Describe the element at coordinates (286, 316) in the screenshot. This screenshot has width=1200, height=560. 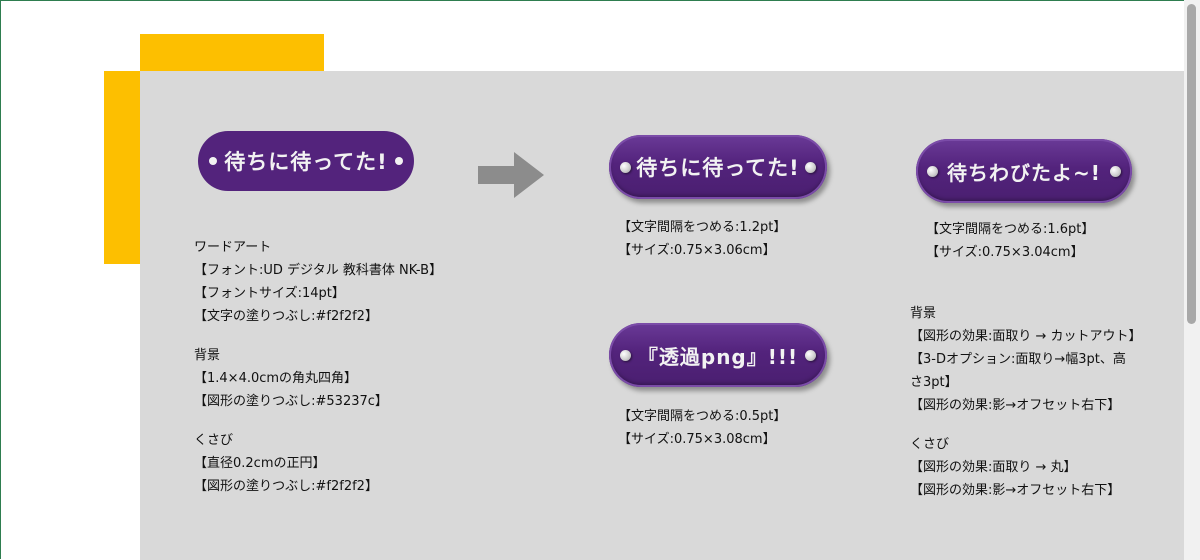
I see `wordart-fill-note: 【文字の塗りつぶし:#f2f2f2】` at that location.